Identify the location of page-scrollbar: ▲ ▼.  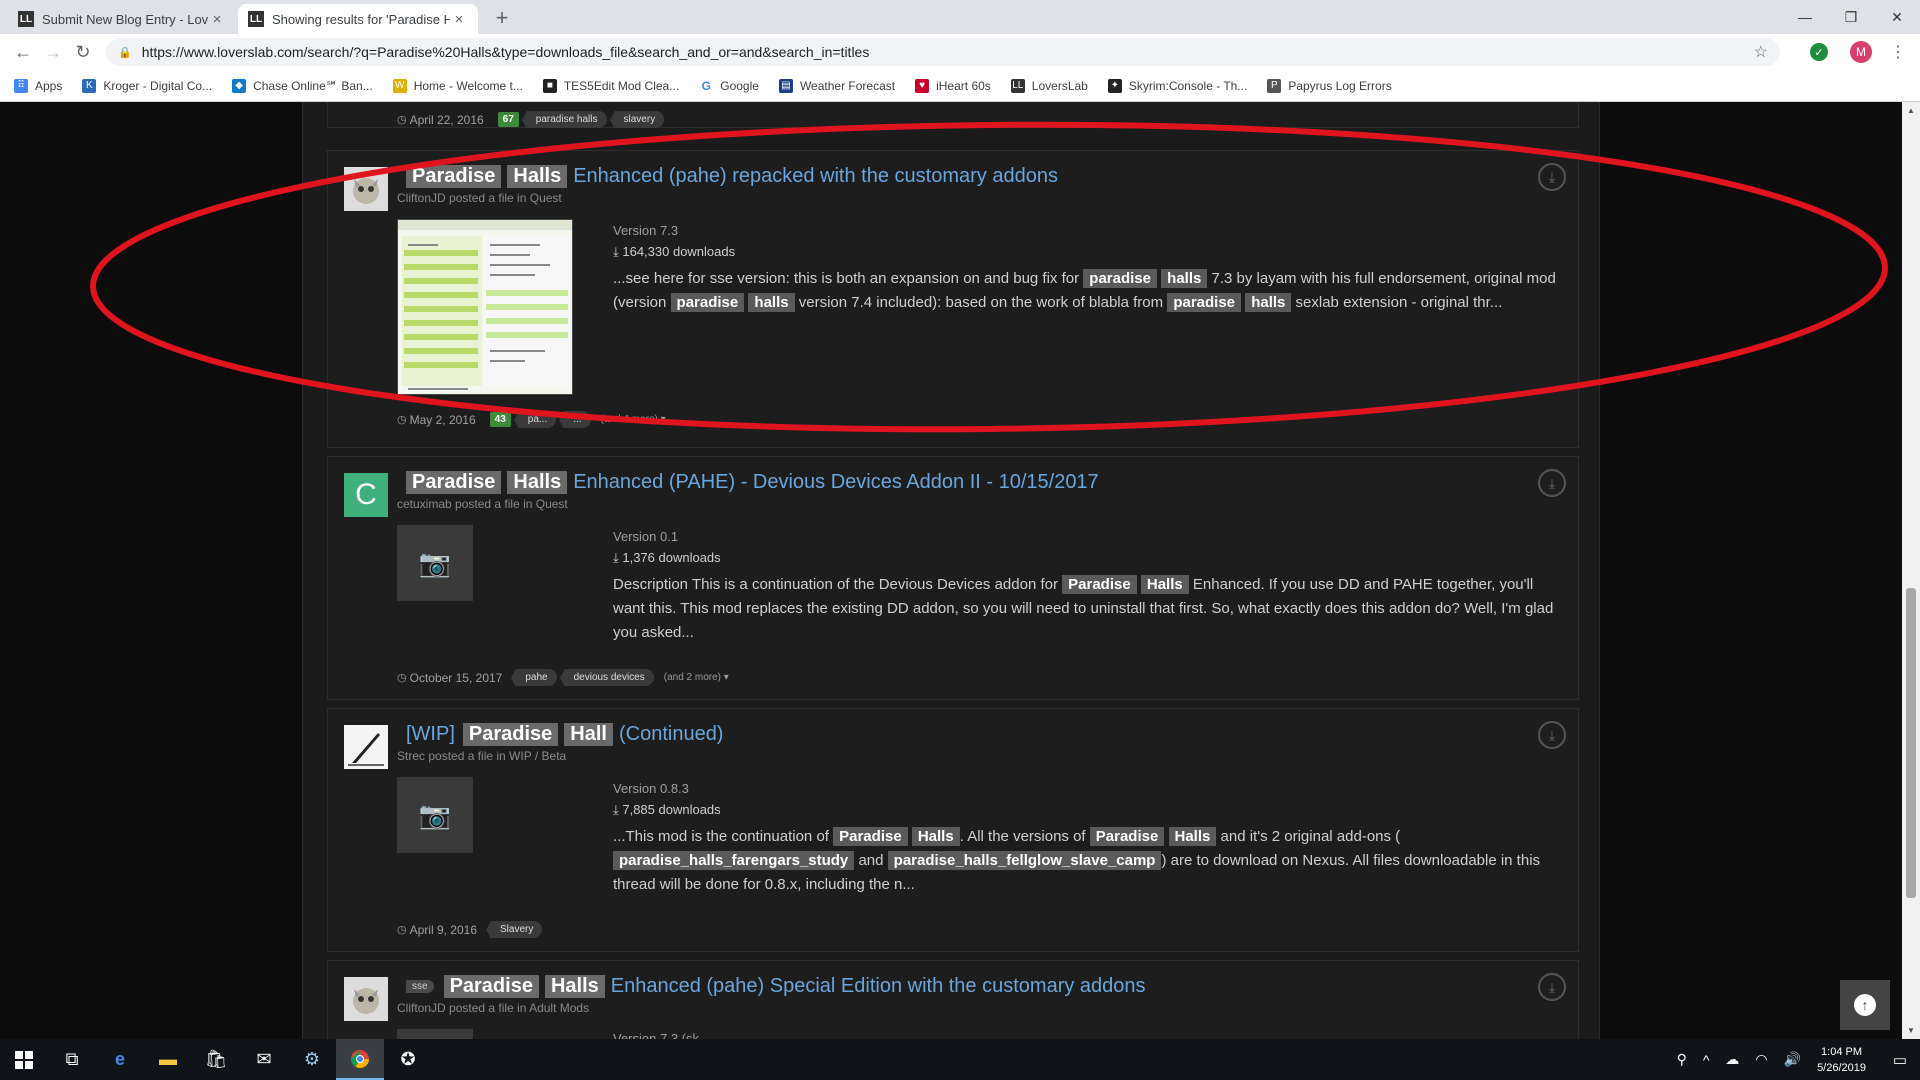
(1911, 570).